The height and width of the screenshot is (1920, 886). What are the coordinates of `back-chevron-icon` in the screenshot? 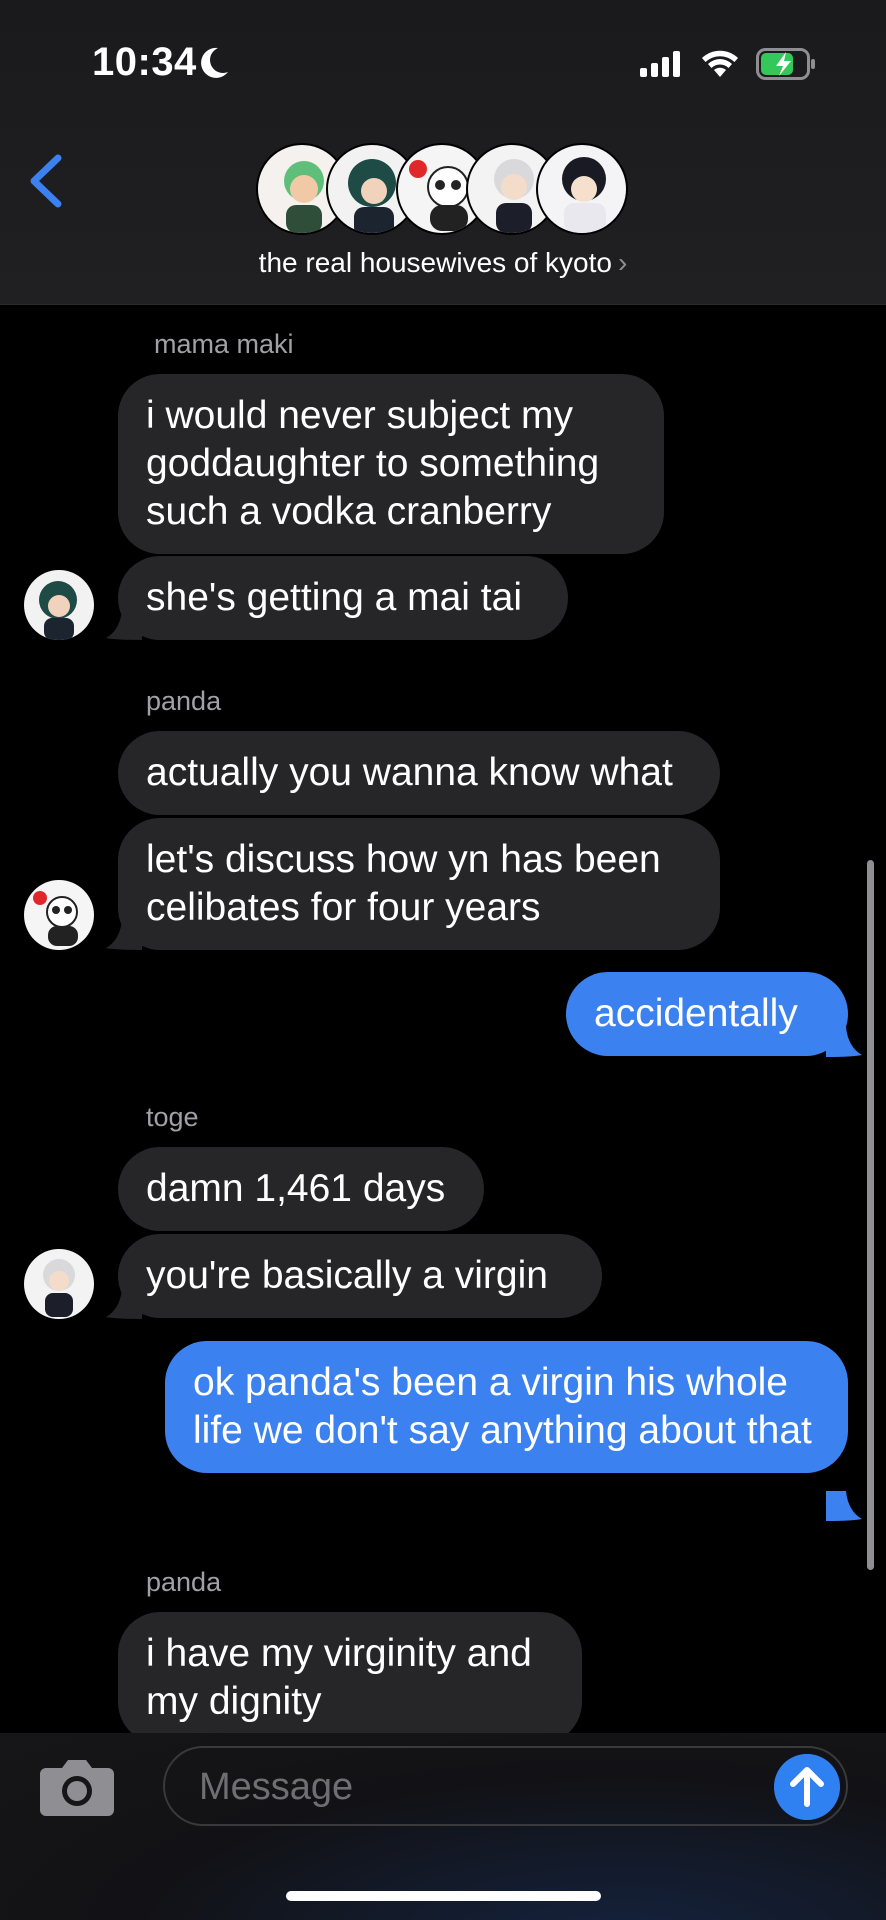 It's located at (46, 181).